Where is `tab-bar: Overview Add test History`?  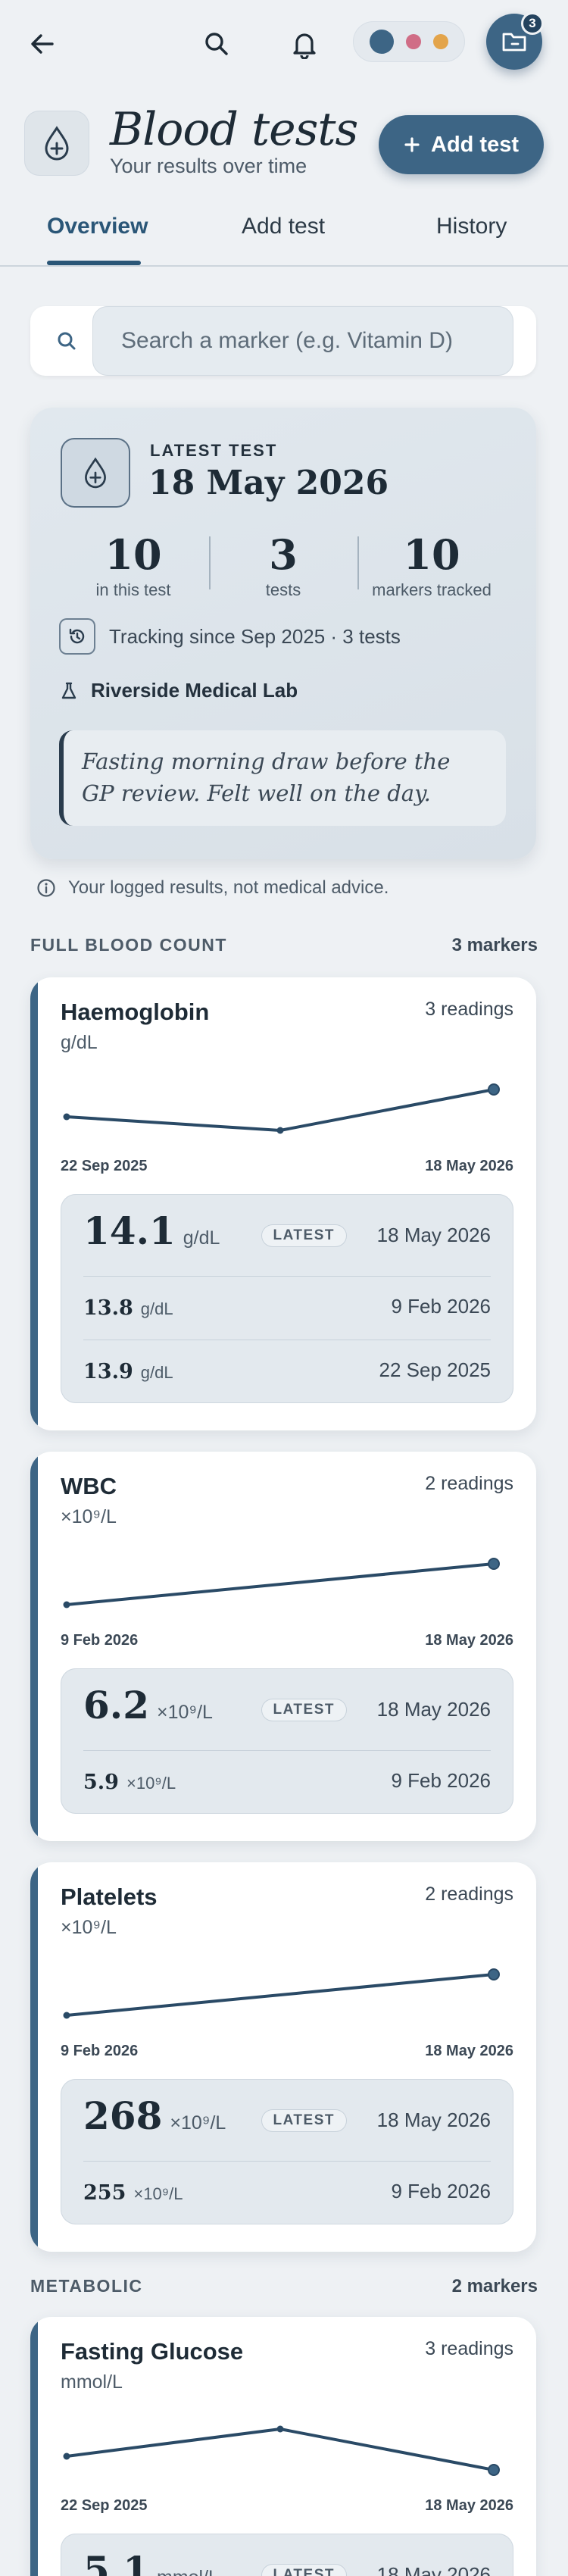
tab-bar: Overview Add test History is located at coordinates (284, 236).